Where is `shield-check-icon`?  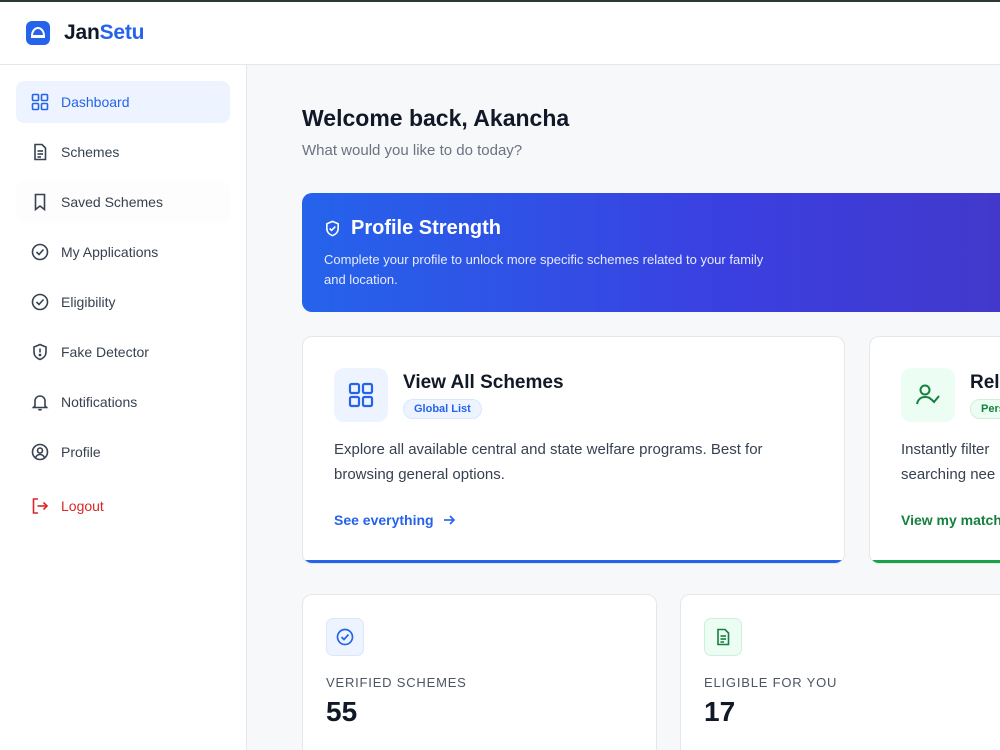 shield-check-icon is located at coordinates (332, 228).